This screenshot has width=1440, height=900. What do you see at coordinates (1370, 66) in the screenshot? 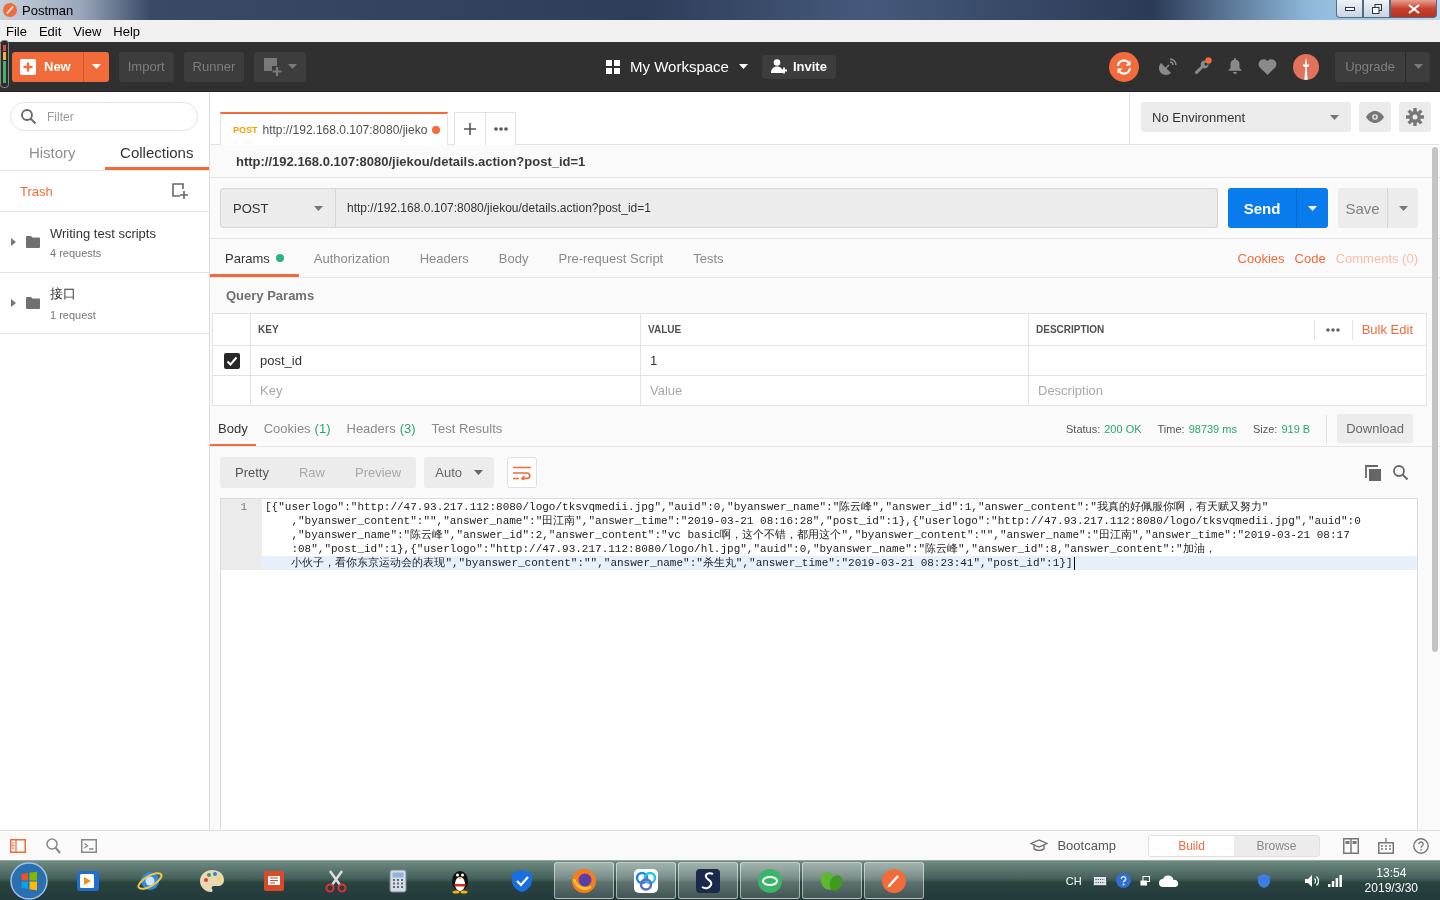
I see `upgrade-button: Upgrade` at bounding box center [1370, 66].